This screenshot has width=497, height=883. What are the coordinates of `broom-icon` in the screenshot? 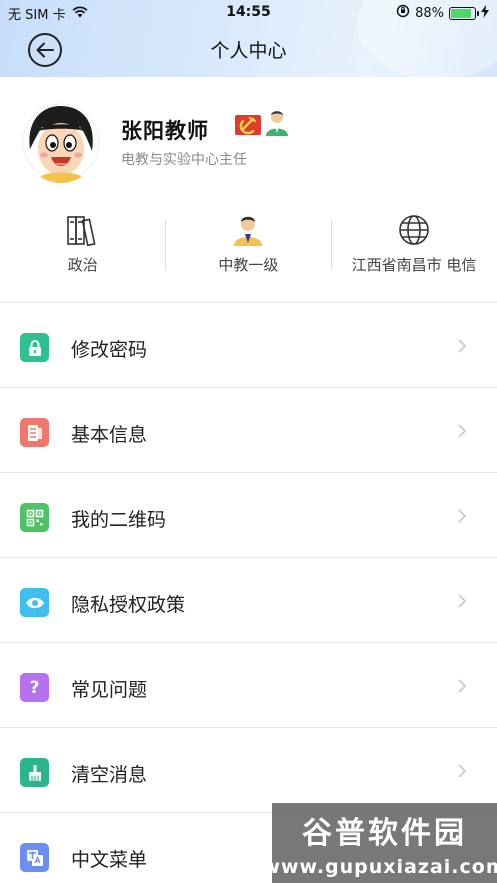 It's located at (34, 772).